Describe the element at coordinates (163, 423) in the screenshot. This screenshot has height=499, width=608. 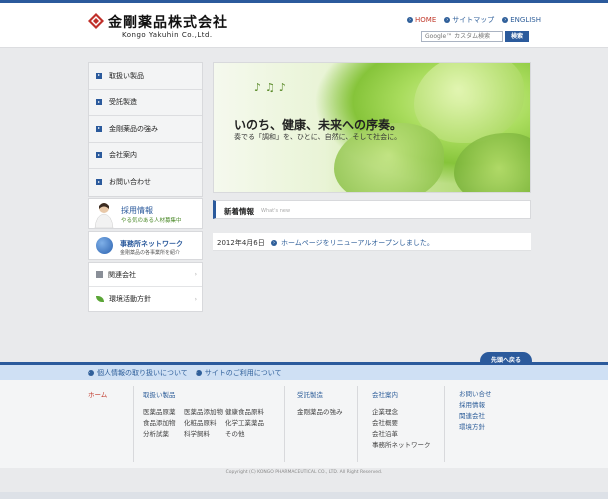
I see `footer-product-link: 食品添加物` at that location.